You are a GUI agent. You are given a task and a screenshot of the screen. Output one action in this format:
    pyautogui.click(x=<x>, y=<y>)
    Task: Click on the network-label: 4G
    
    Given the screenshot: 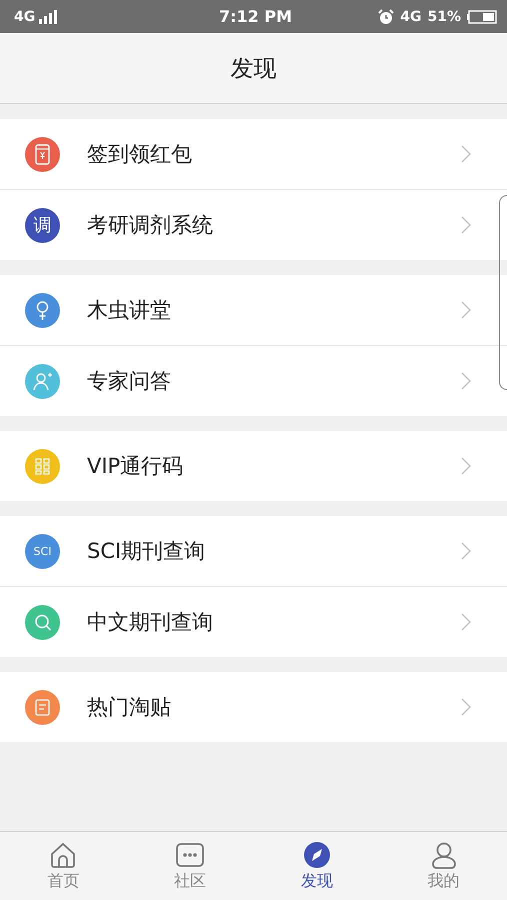 What is the action you would take?
    pyautogui.click(x=25, y=16)
    